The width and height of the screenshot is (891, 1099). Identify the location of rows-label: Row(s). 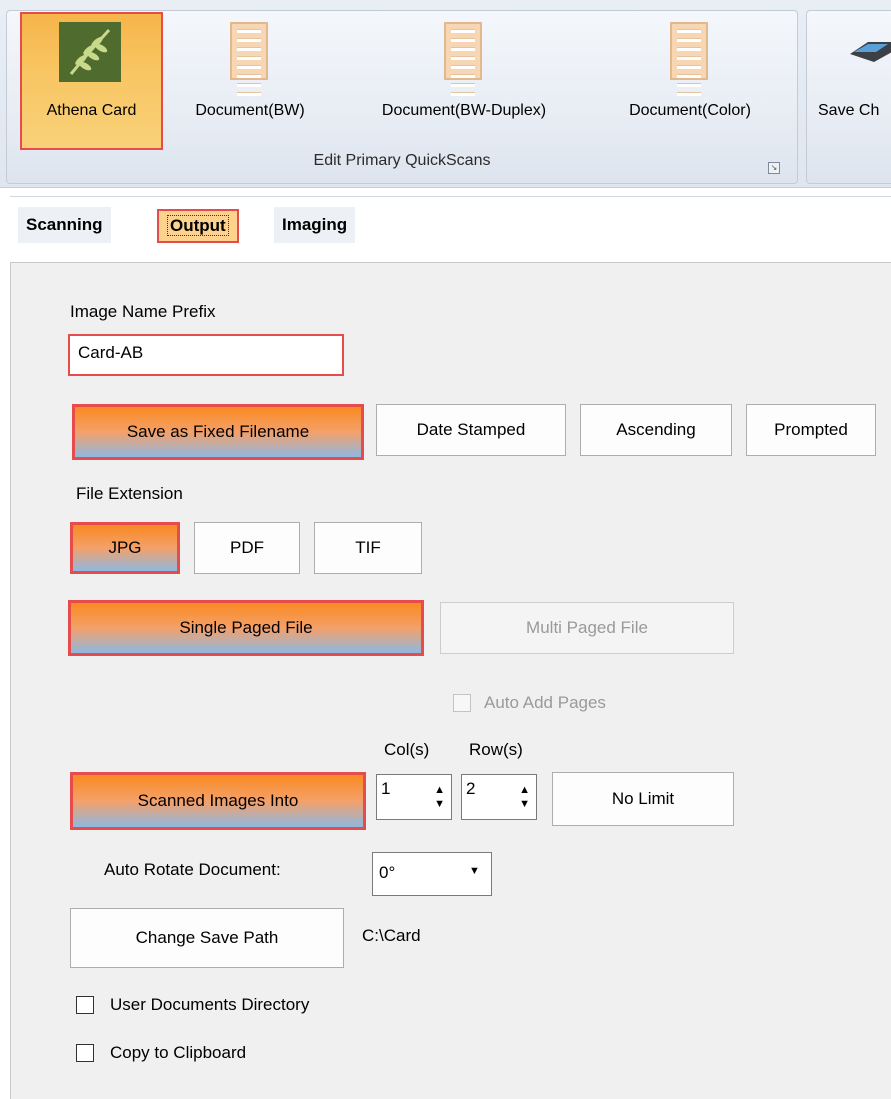
(496, 749).